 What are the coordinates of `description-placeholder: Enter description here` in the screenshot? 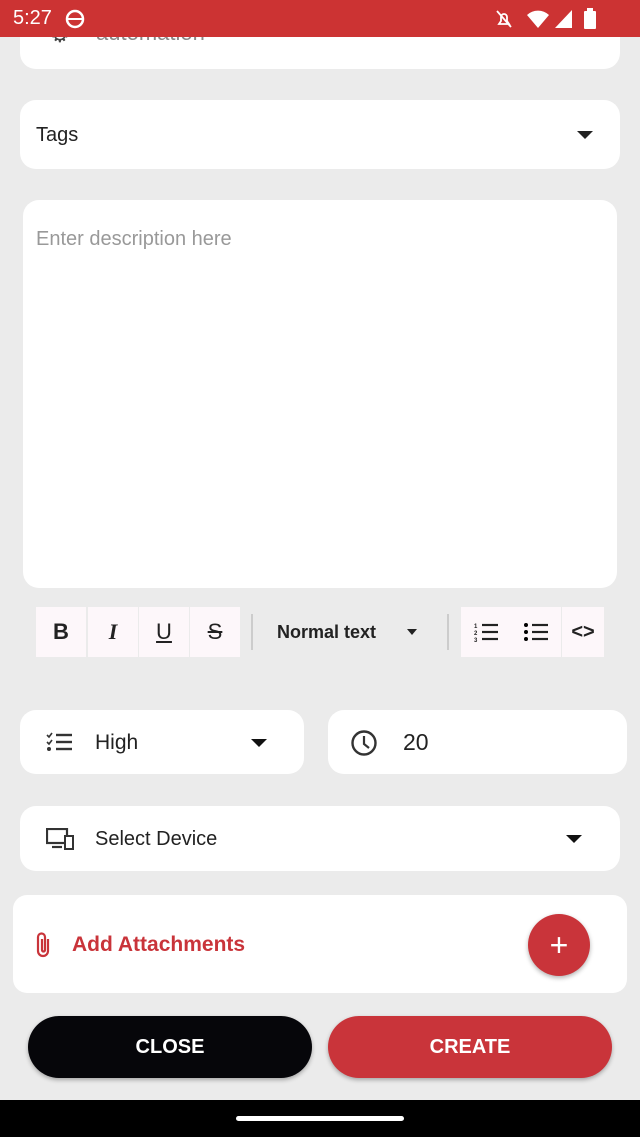 It's located at (134, 239).